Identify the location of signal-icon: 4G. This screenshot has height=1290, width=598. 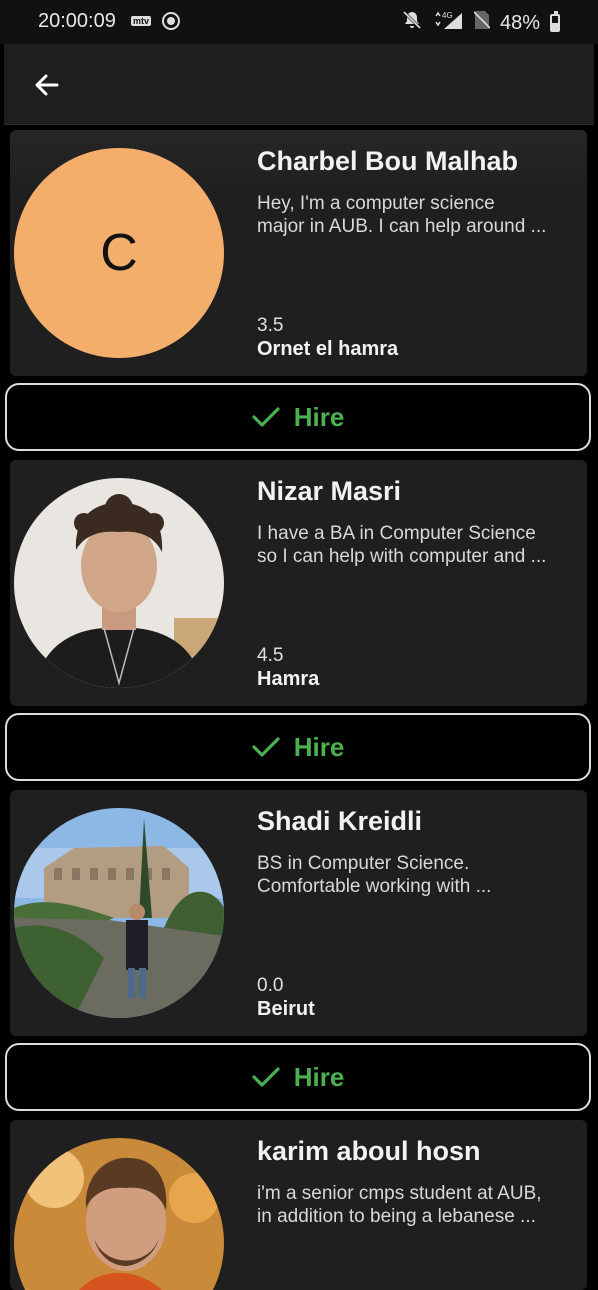
(448, 23).